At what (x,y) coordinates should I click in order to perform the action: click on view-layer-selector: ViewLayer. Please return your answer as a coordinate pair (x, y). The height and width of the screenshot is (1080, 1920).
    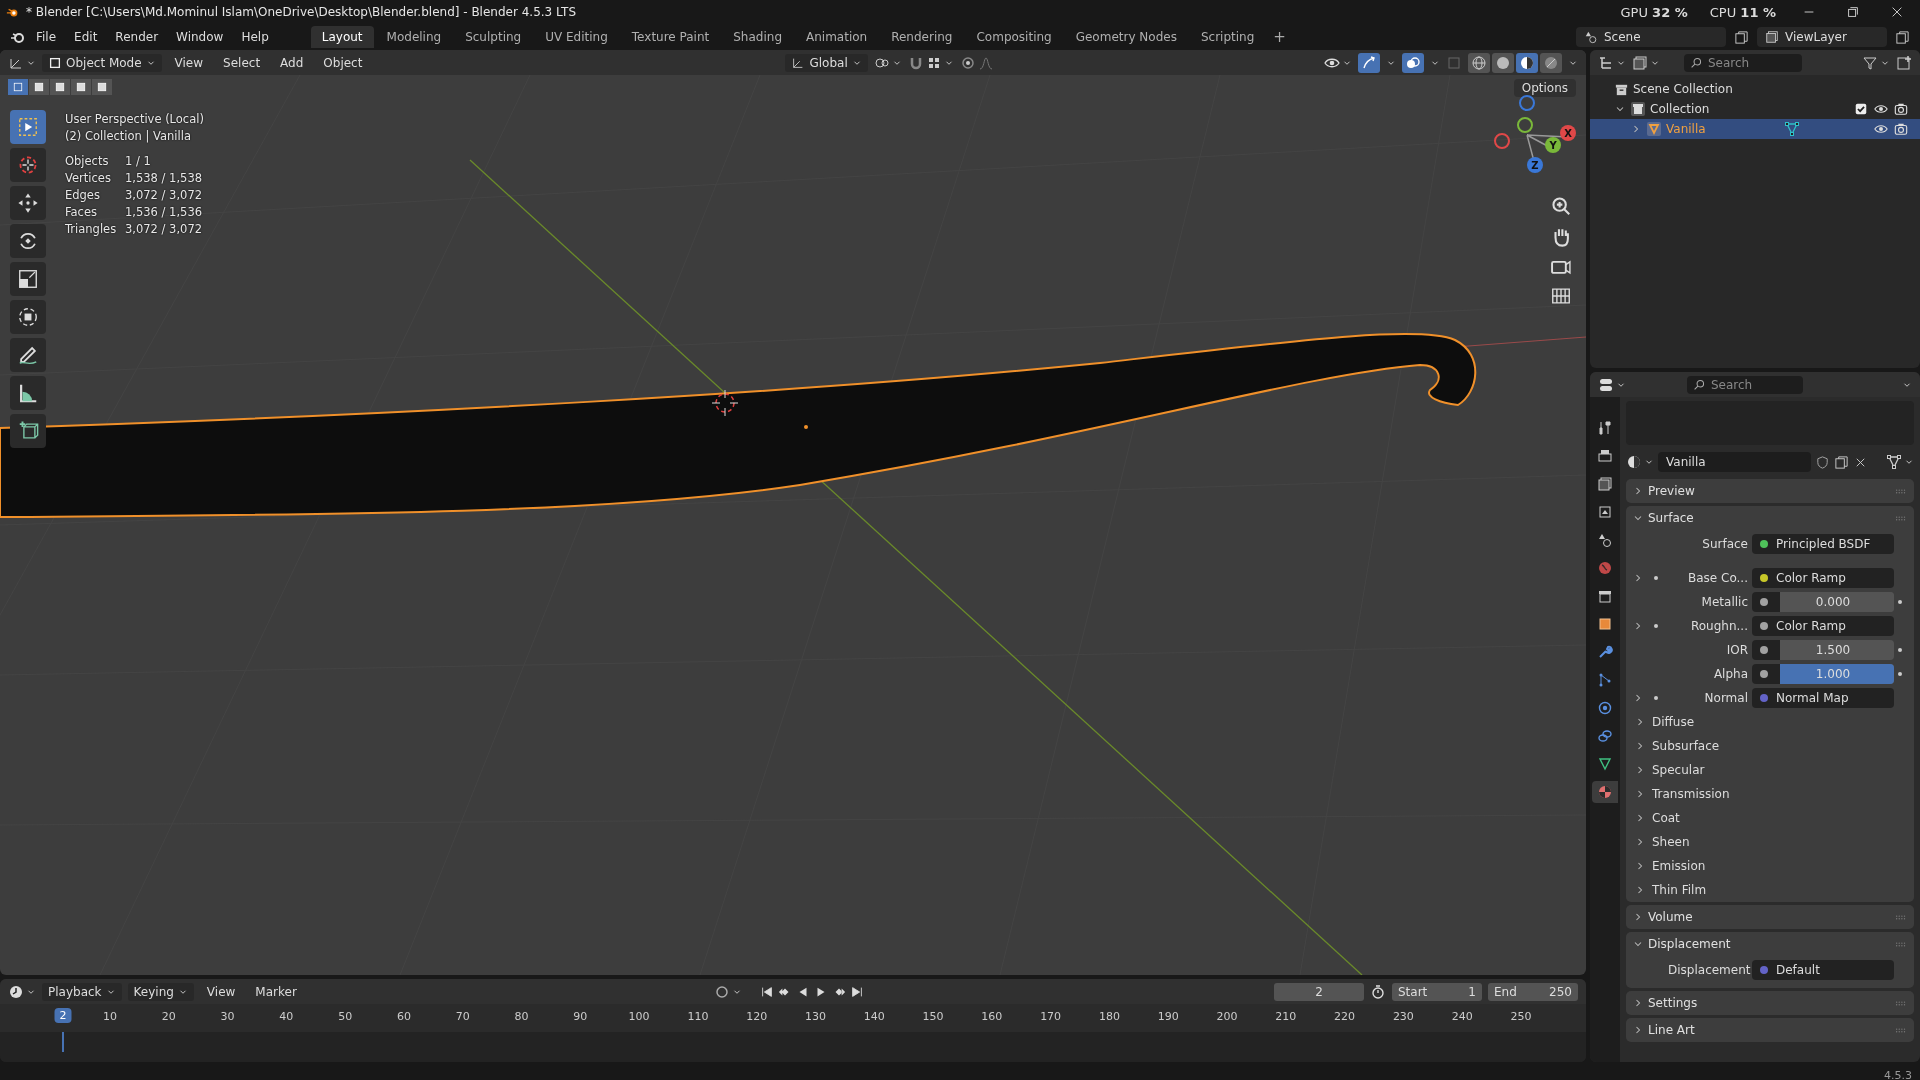
    Looking at the image, I should click on (1822, 37).